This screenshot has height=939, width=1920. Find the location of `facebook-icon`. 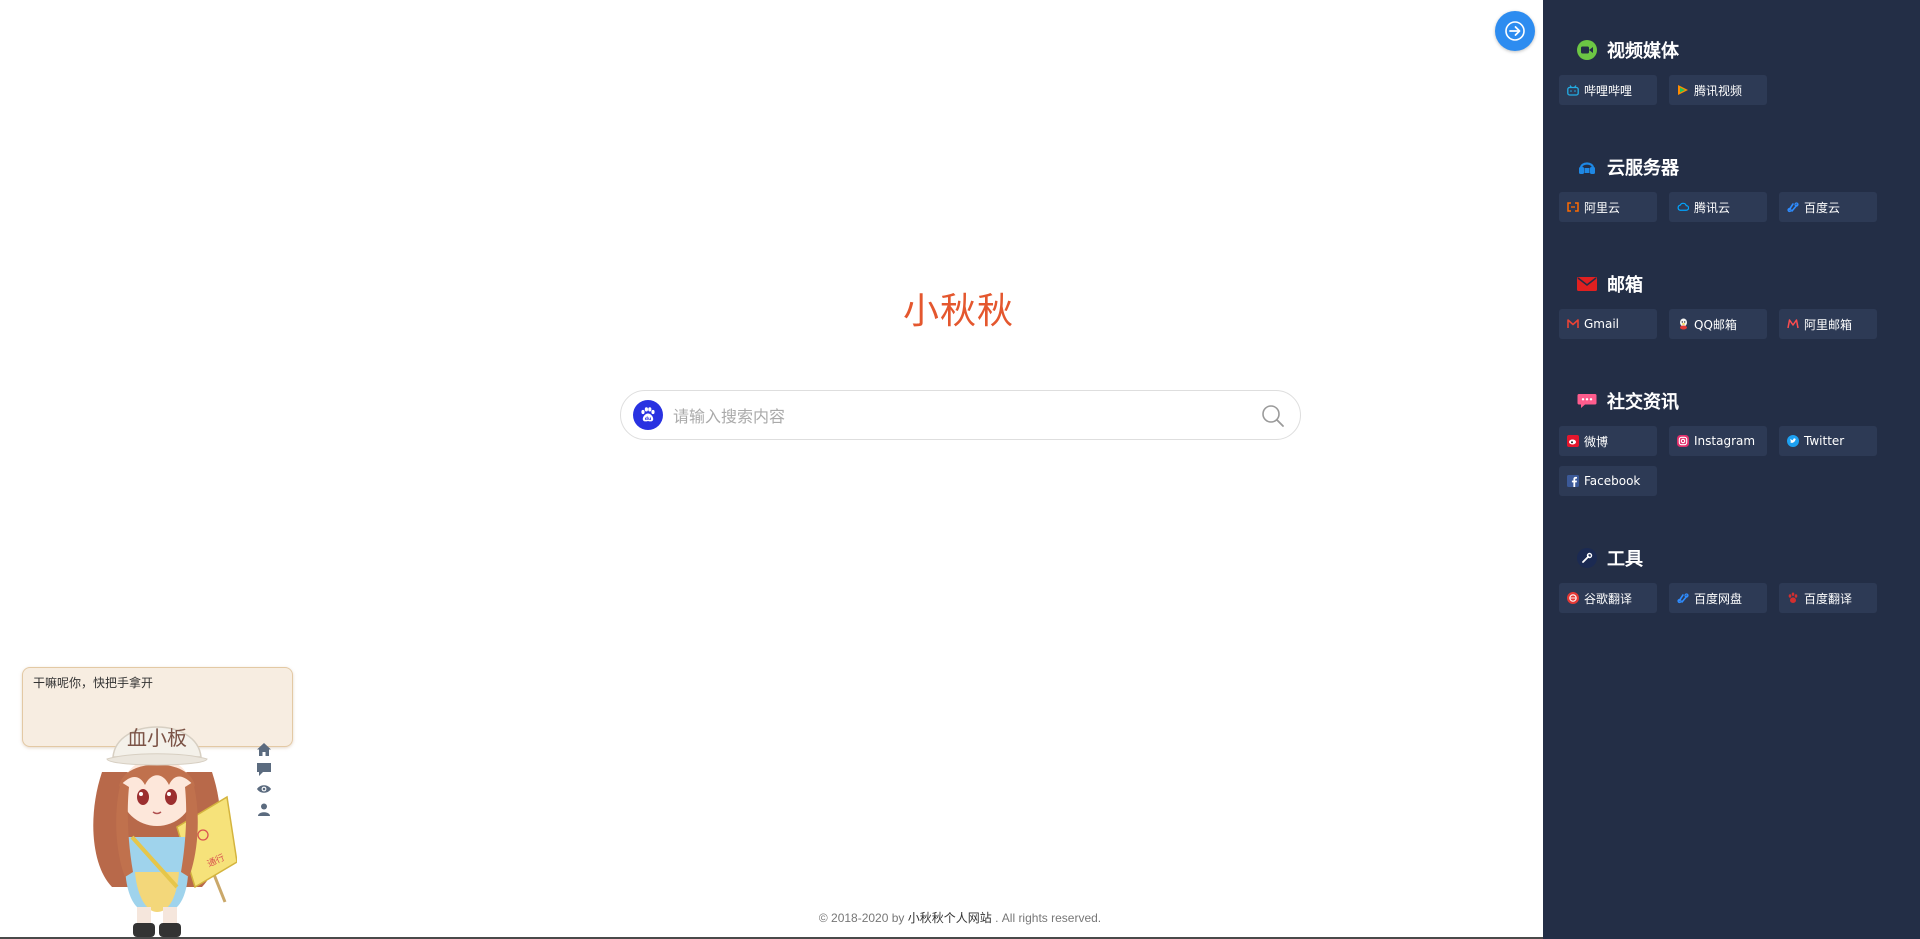

facebook-icon is located at coordinates (1573, 481).